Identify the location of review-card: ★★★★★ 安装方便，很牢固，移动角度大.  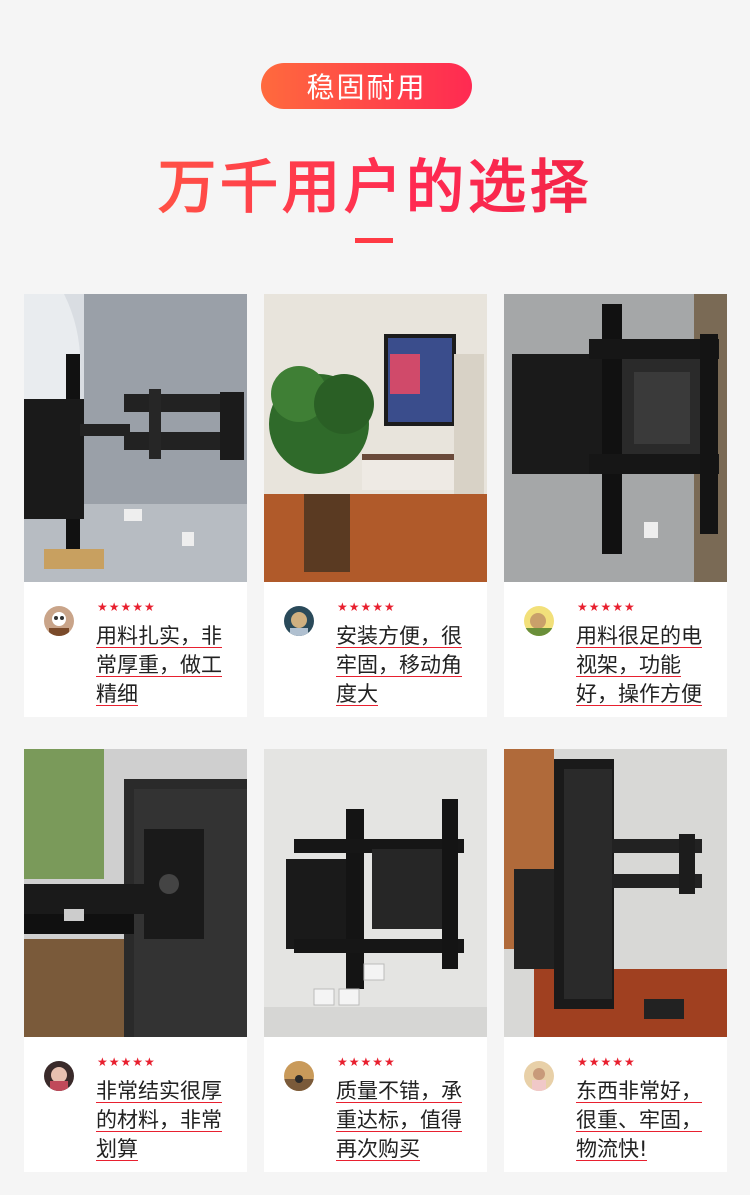
(375, 505).